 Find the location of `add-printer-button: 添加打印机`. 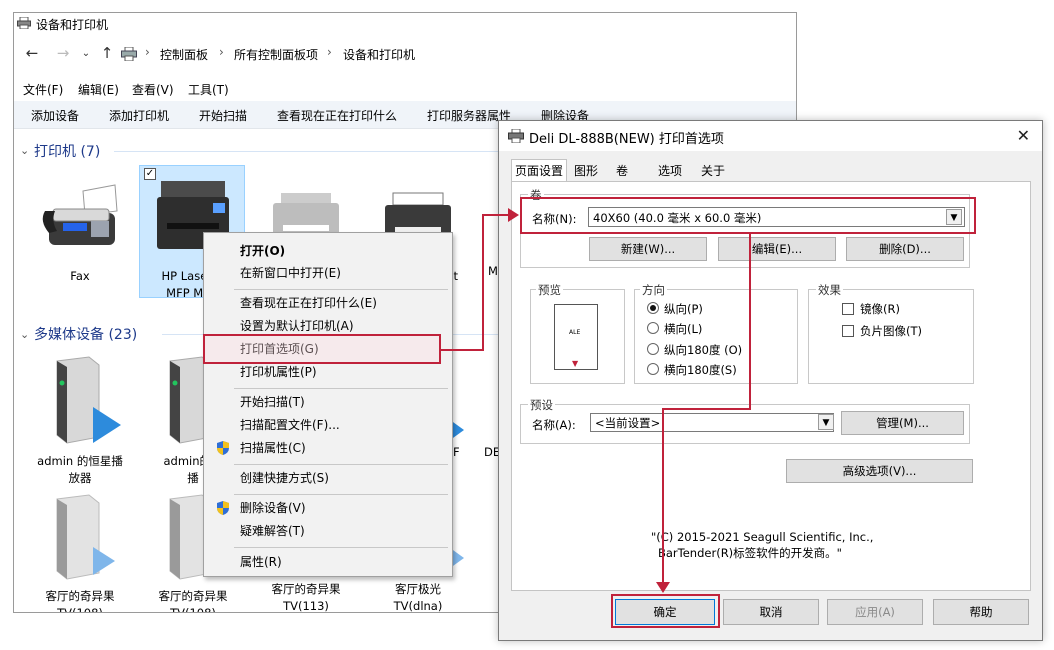

add-printer-button: 添加打印机 is located at coordinates (139, 115).